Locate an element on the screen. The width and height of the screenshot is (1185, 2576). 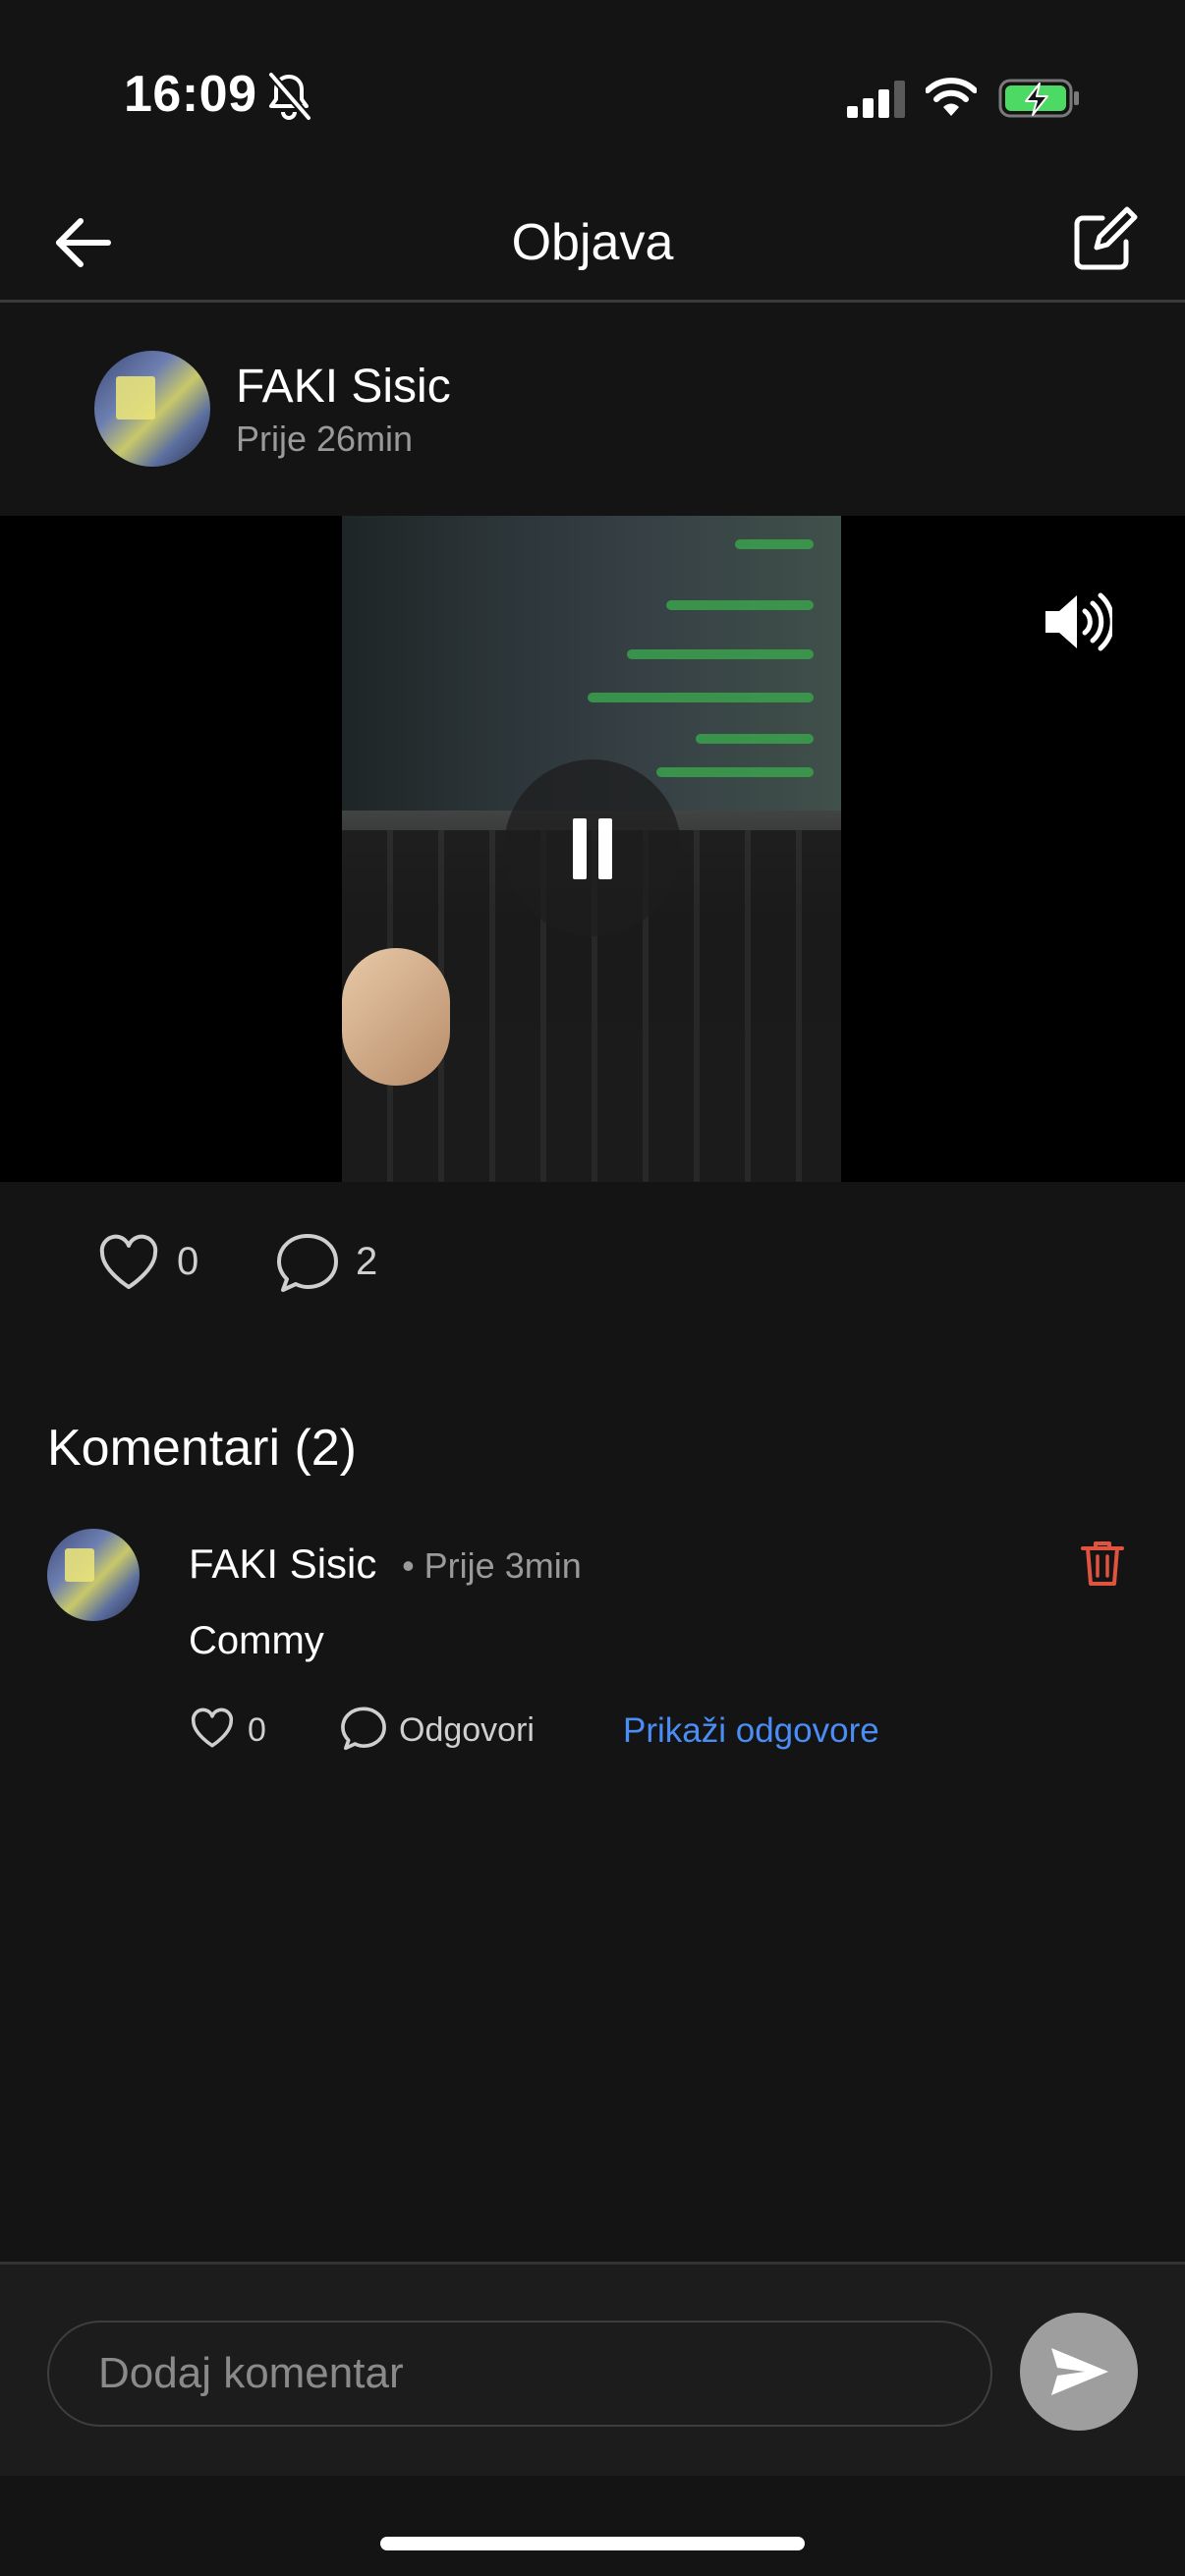
pause-icon-bar is located at coordinates (605, 848).